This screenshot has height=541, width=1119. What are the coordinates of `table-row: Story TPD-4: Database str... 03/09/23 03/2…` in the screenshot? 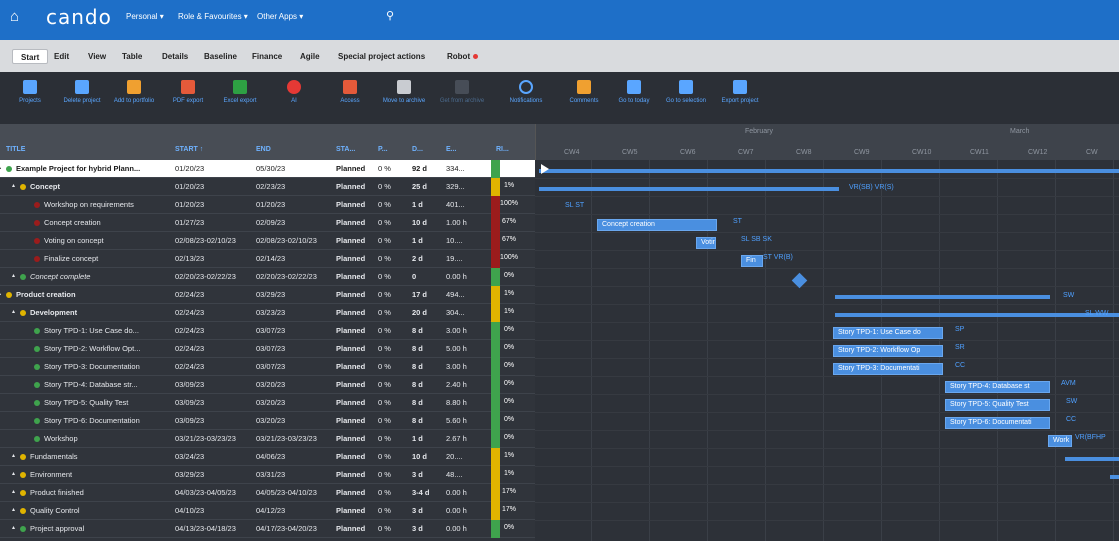 It's located at (267, 385).